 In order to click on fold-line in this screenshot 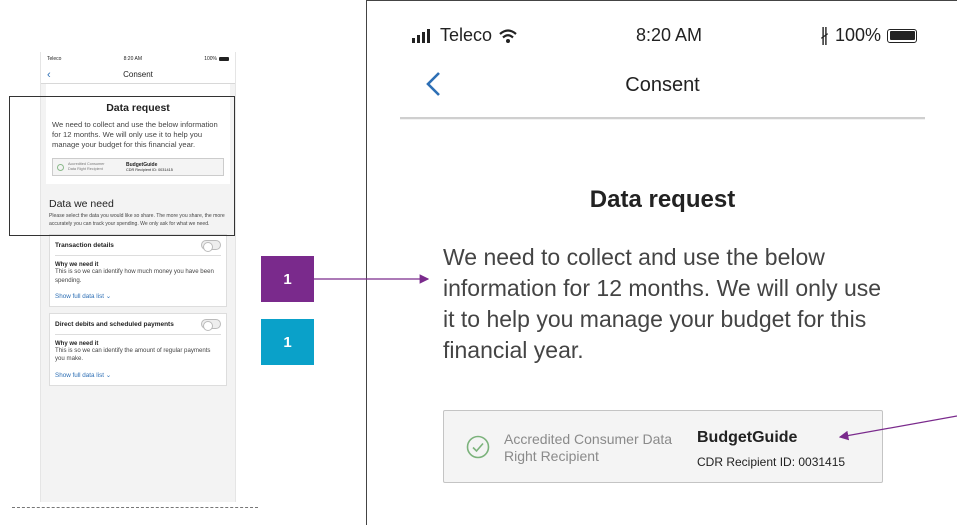, I will do `click(135, 507)`.